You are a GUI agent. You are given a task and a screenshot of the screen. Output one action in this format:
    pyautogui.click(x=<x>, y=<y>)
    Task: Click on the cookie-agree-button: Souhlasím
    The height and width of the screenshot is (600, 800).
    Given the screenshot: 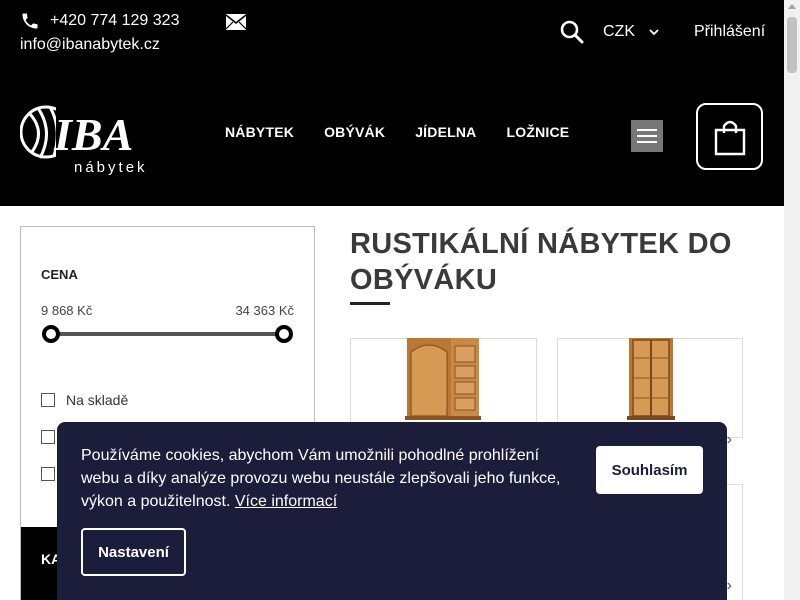 What is the action you would take?
    pyautogui.click(x=649, y=470)
    